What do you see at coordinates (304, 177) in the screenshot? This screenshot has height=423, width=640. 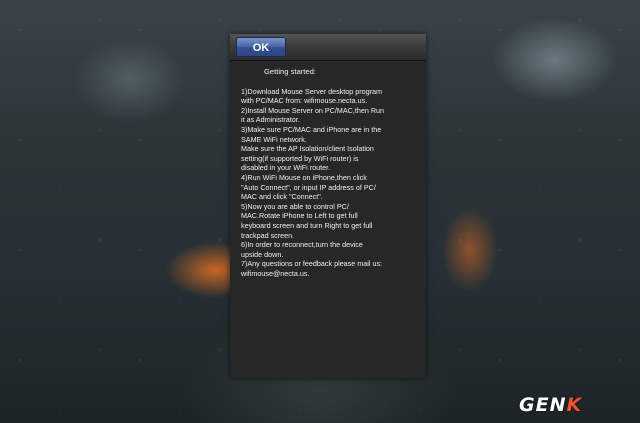 I see `instruction-line: 4)Run WiFi Mouse on iPhone,then click` at bounding box center [304, 177].